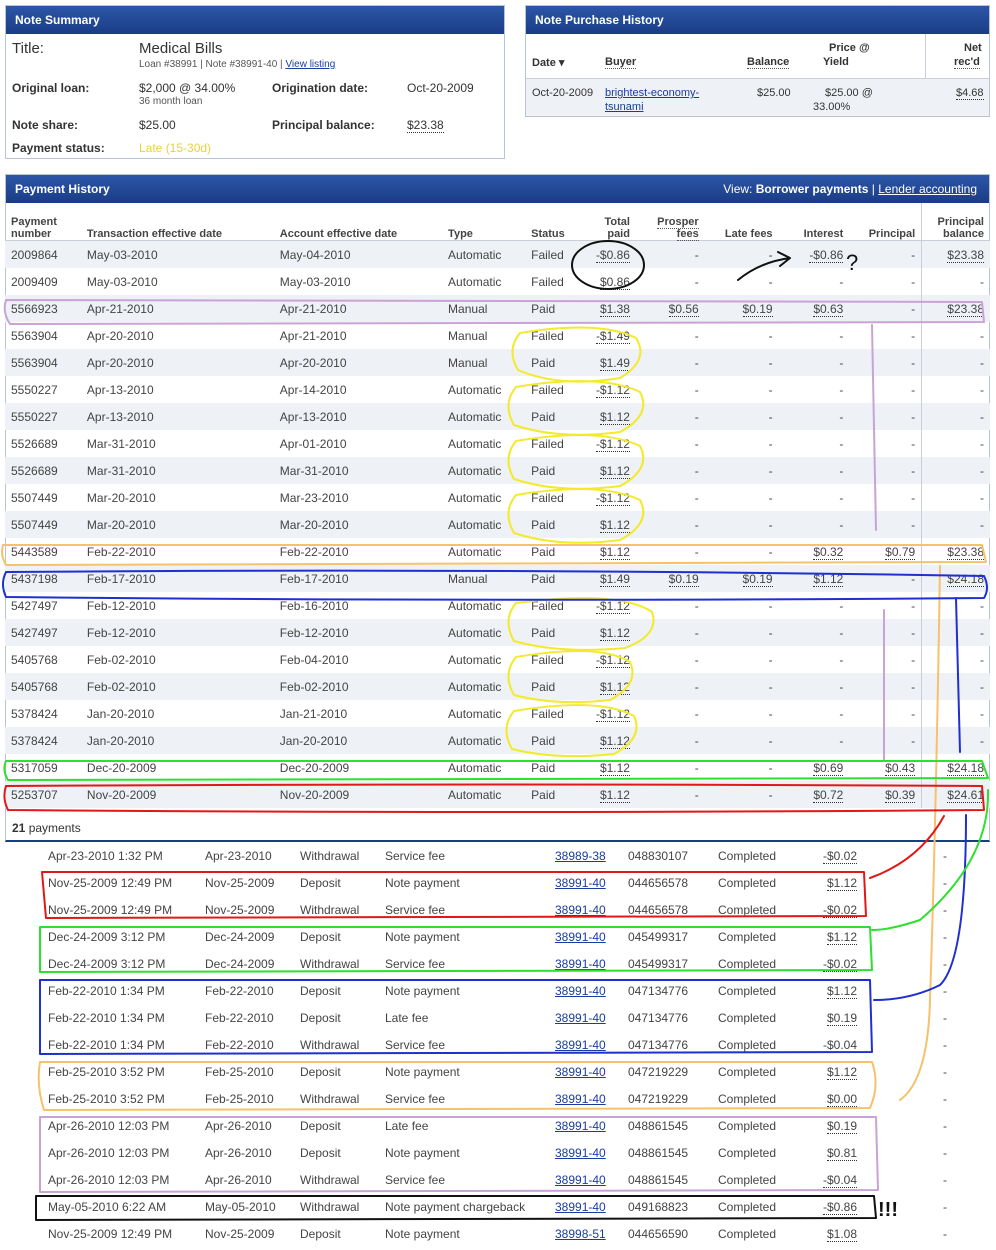 Image resolution: width=996 pixels, height=1250 pixels. What do you see at coordinates (475, 389) in the screenshot?
I see `payment-cell-text: Automatic` at bounding box center [475, 389].